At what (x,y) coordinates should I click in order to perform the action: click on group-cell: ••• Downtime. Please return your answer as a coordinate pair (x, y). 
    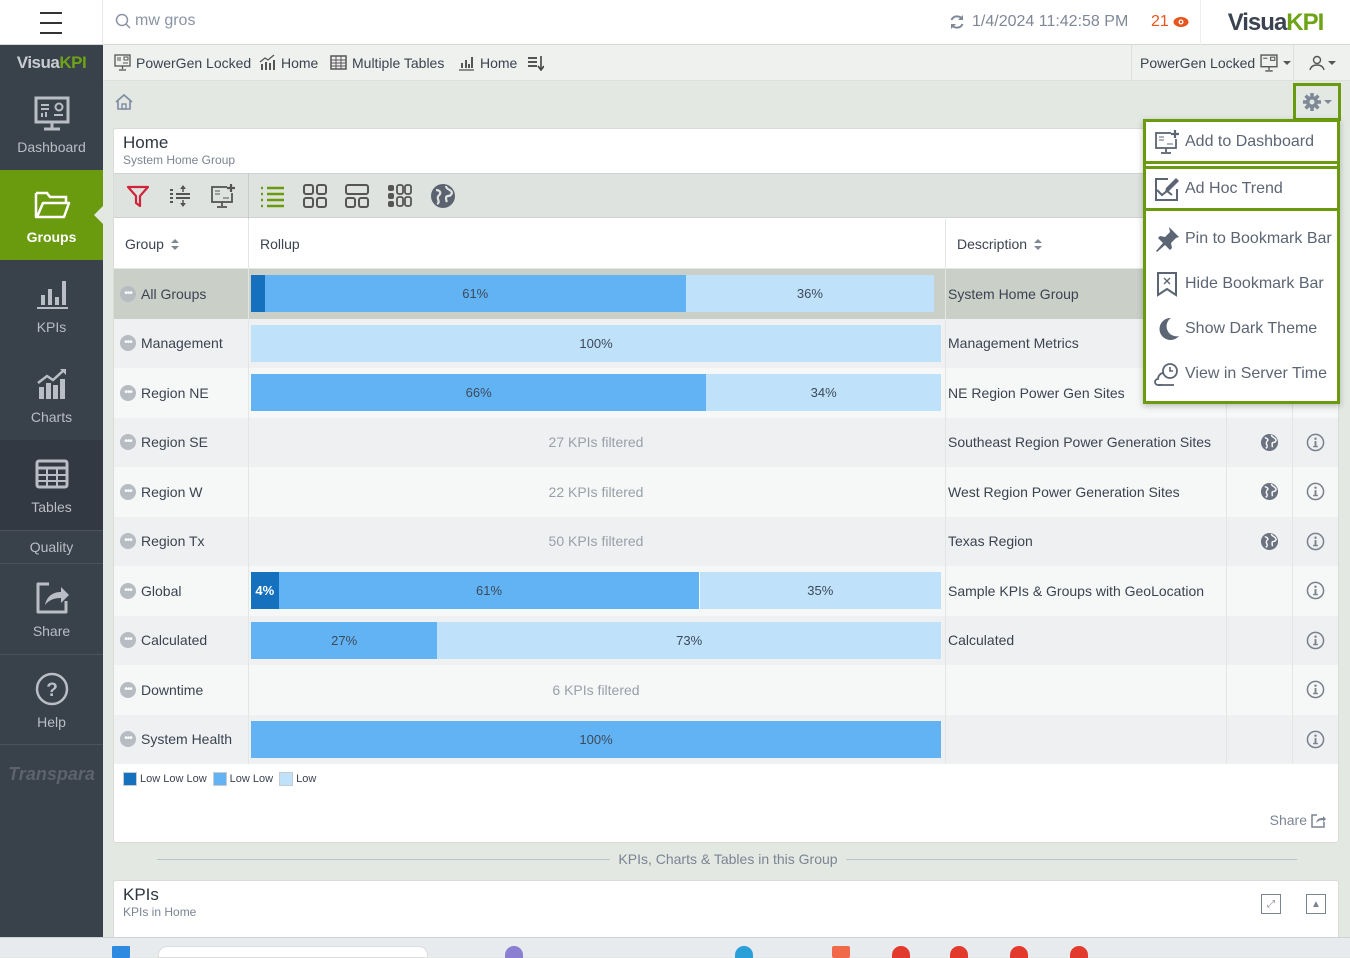
    Looking at the image, I should click on (161, 690).